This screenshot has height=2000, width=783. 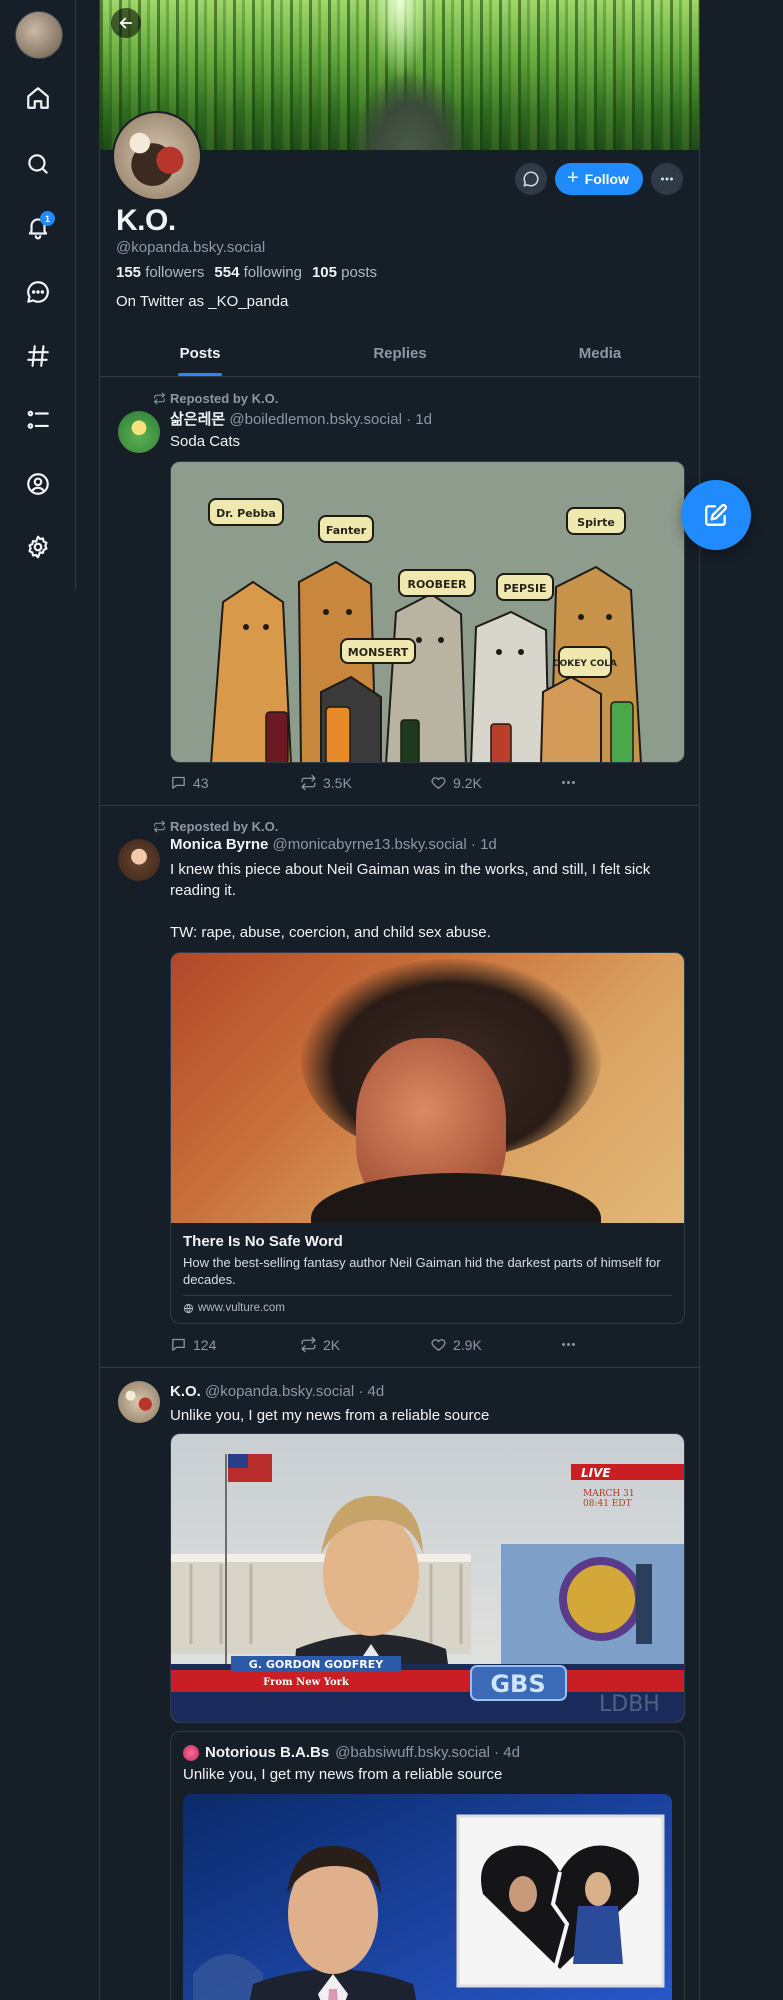 What do you see at coordinates (185, 1391) in the screenshot?
I see `post-author-name: K.O.` at bounding box center [185, 1391].